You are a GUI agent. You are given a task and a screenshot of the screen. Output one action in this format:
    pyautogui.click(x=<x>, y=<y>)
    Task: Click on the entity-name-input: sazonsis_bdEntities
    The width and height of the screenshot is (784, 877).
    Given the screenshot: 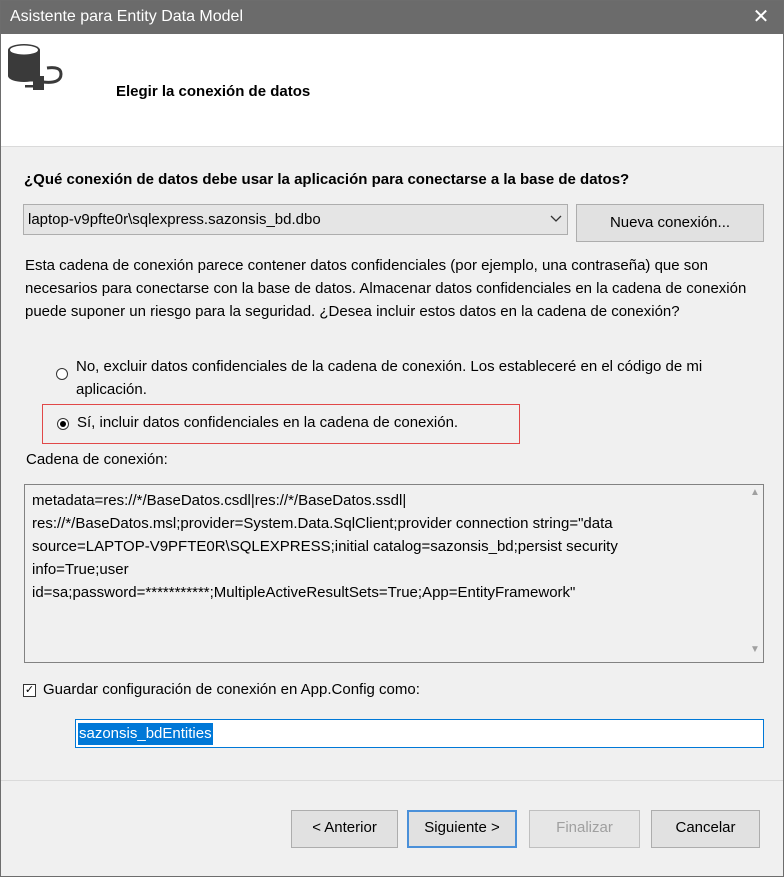 What is the action you would take?
    pyautogui.click(x=419, y=733)
    